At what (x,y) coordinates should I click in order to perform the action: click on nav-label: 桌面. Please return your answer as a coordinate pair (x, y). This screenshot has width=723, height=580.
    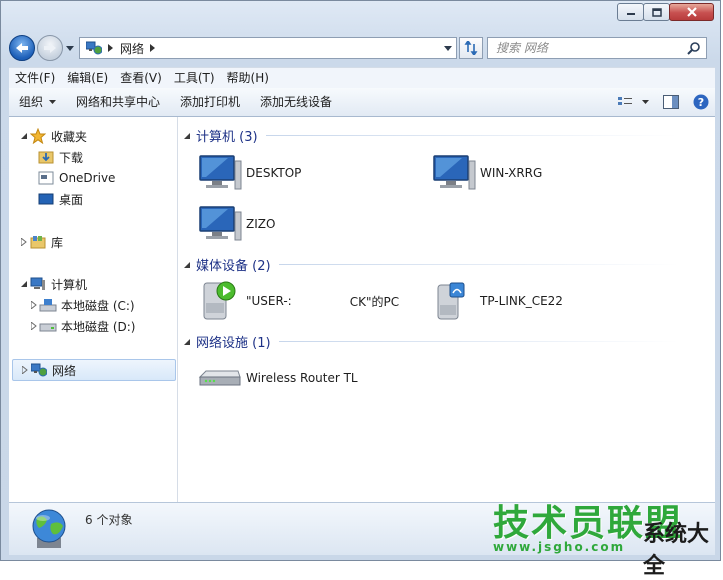
    Looking at the image, I should click on (71, 199).